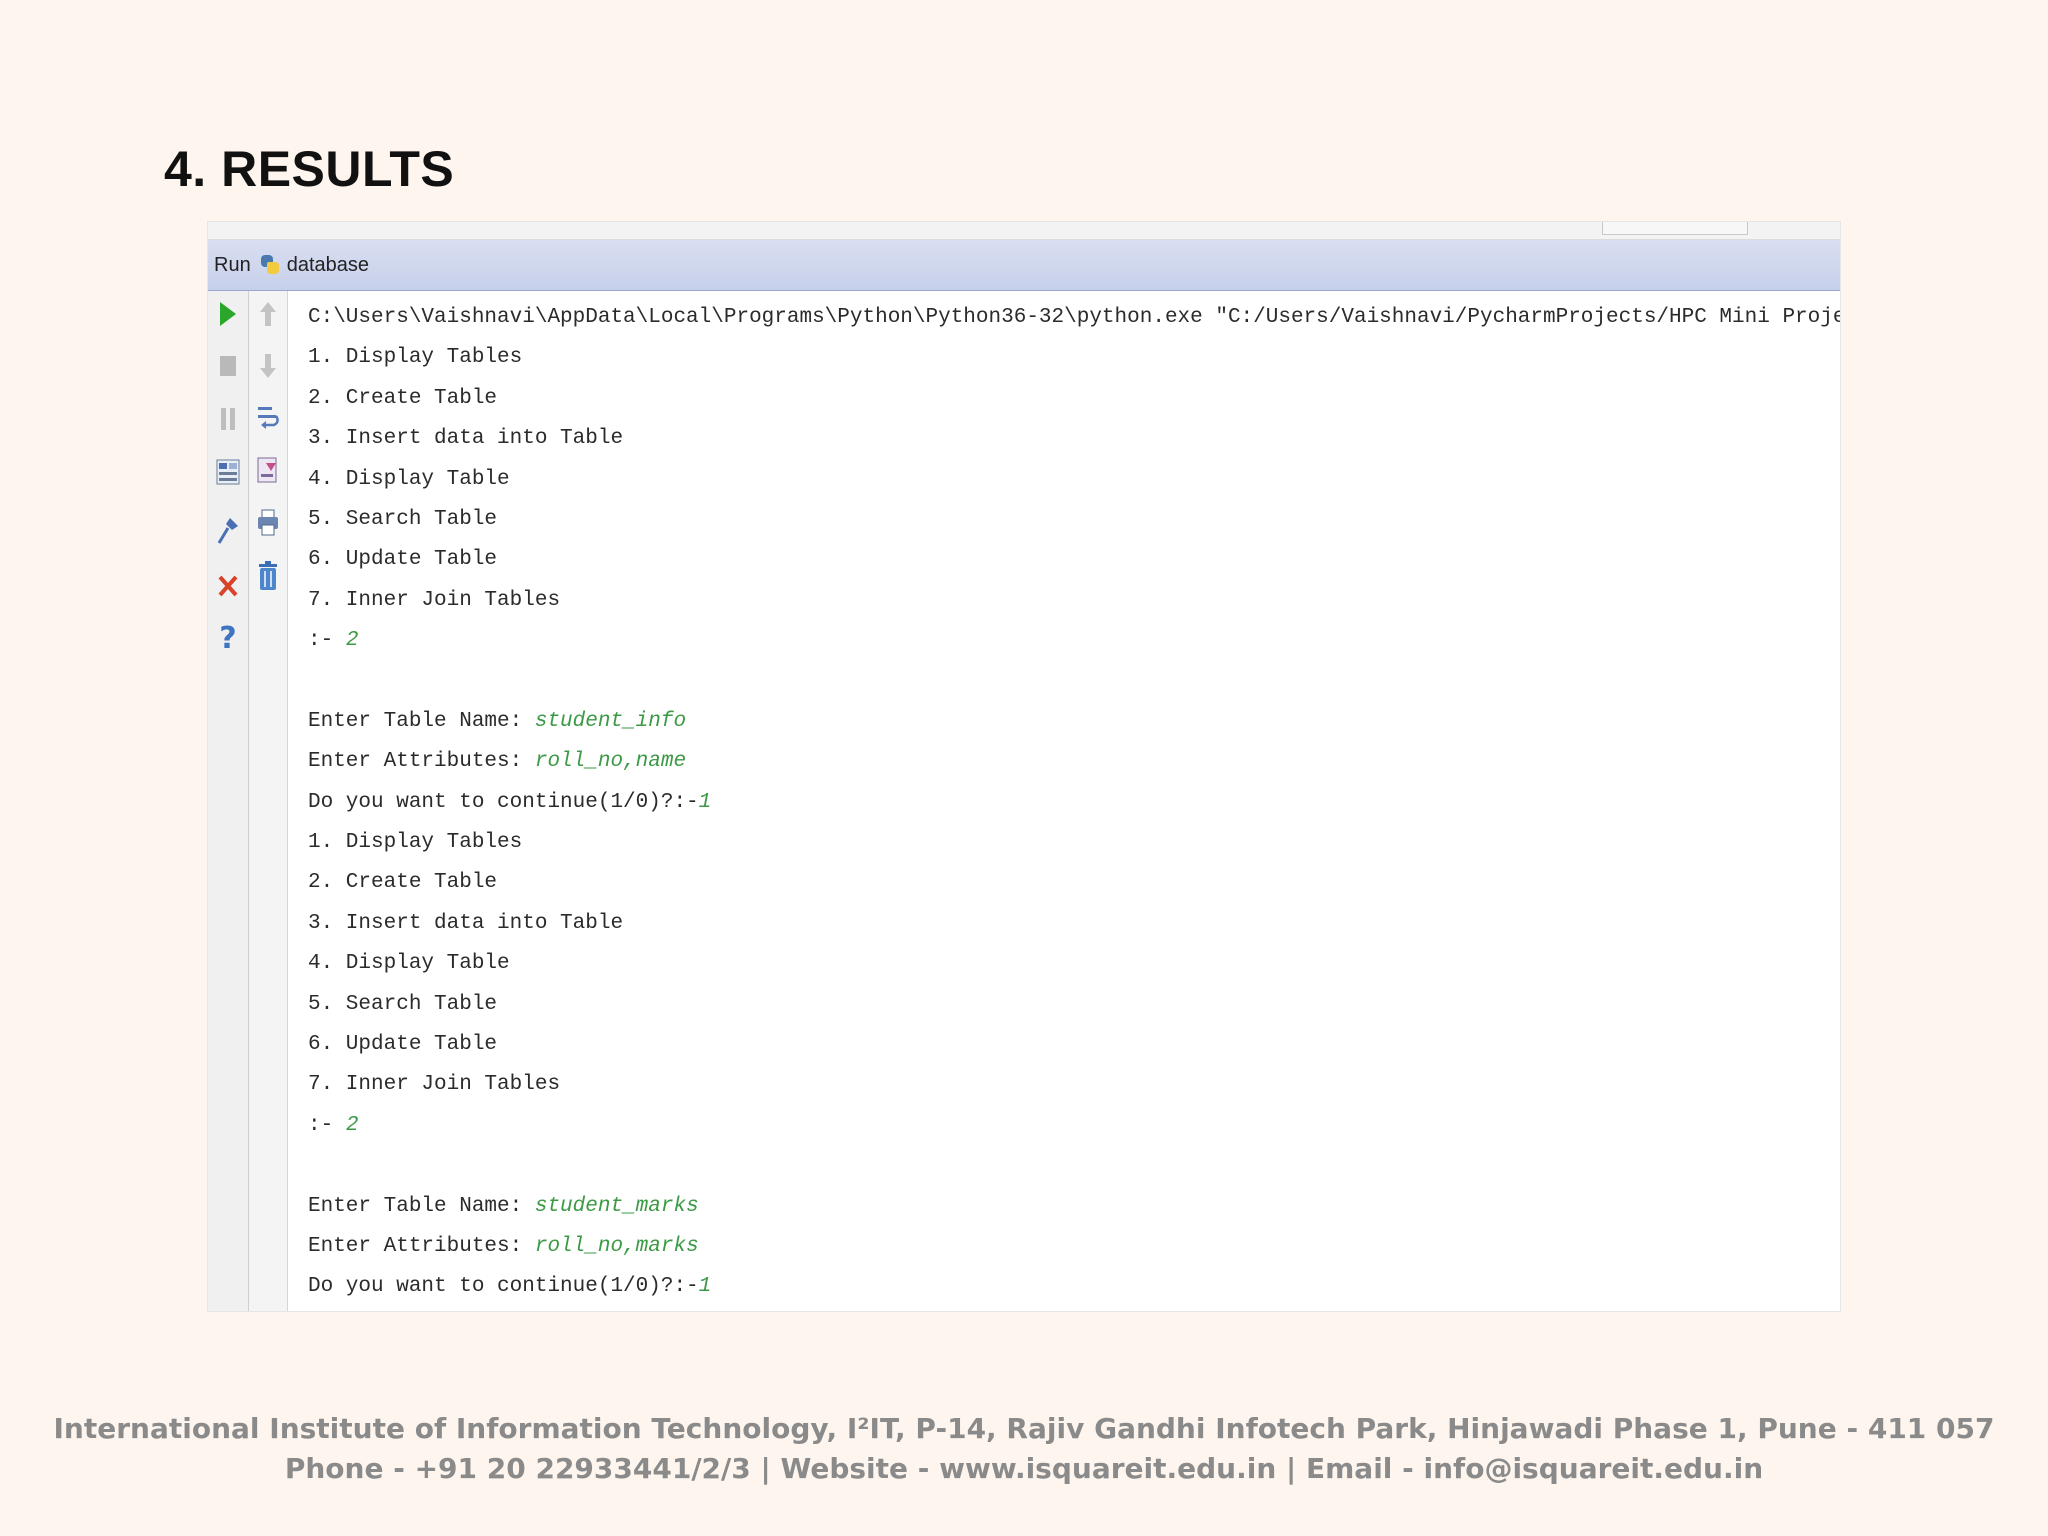  What do you see at coordinates (1024, 231) in the screenshot?
I see `editor-edge-strip` at bounding box center [1024, 231].